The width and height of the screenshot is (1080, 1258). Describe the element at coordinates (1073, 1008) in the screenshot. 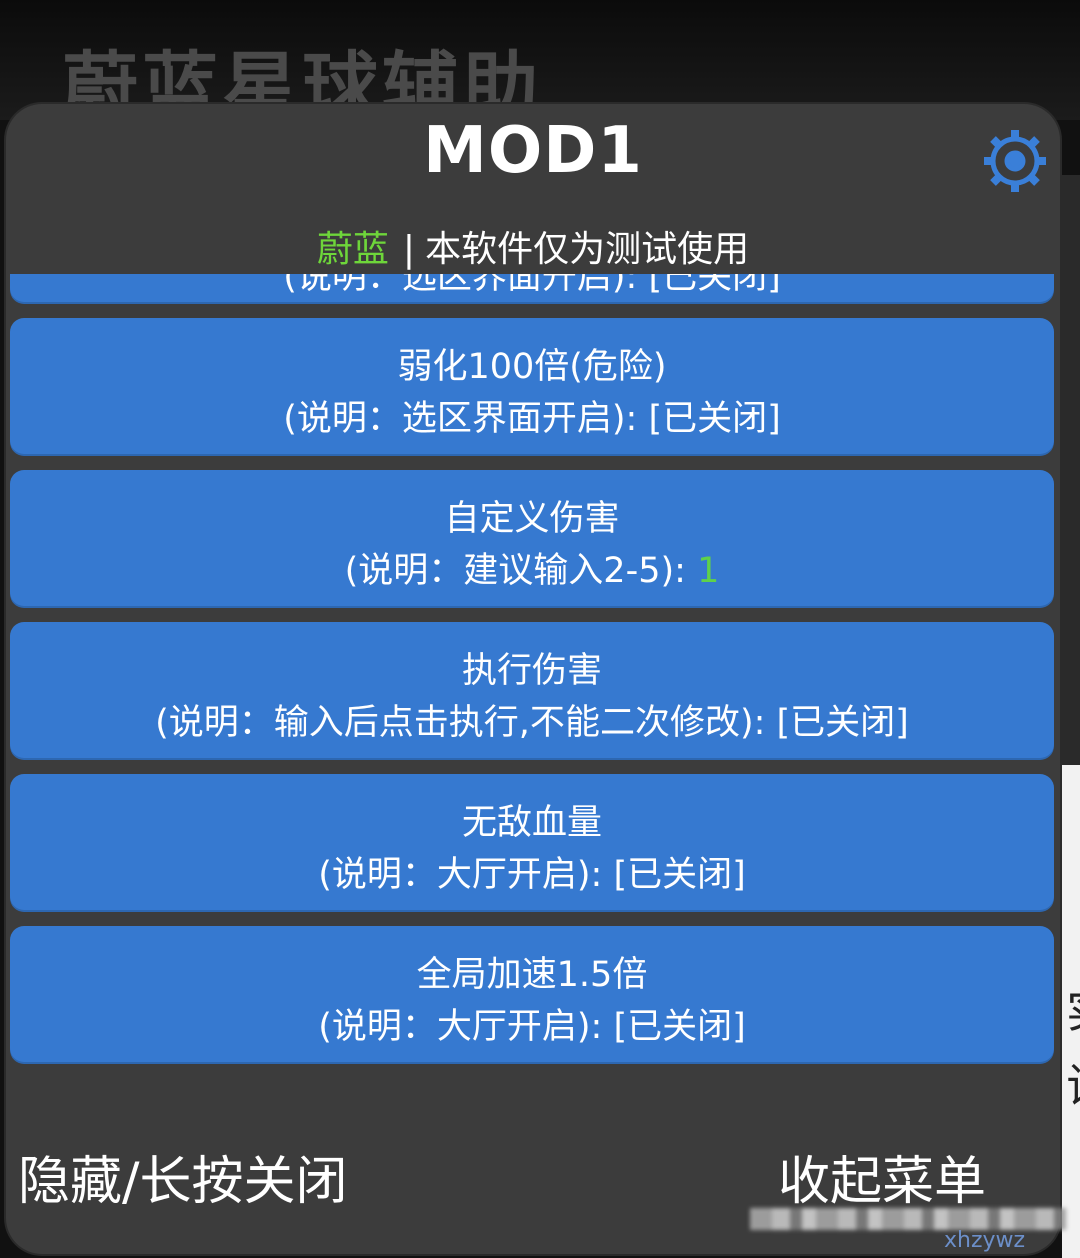

I see `background-partial-glyph: 实` at that location.